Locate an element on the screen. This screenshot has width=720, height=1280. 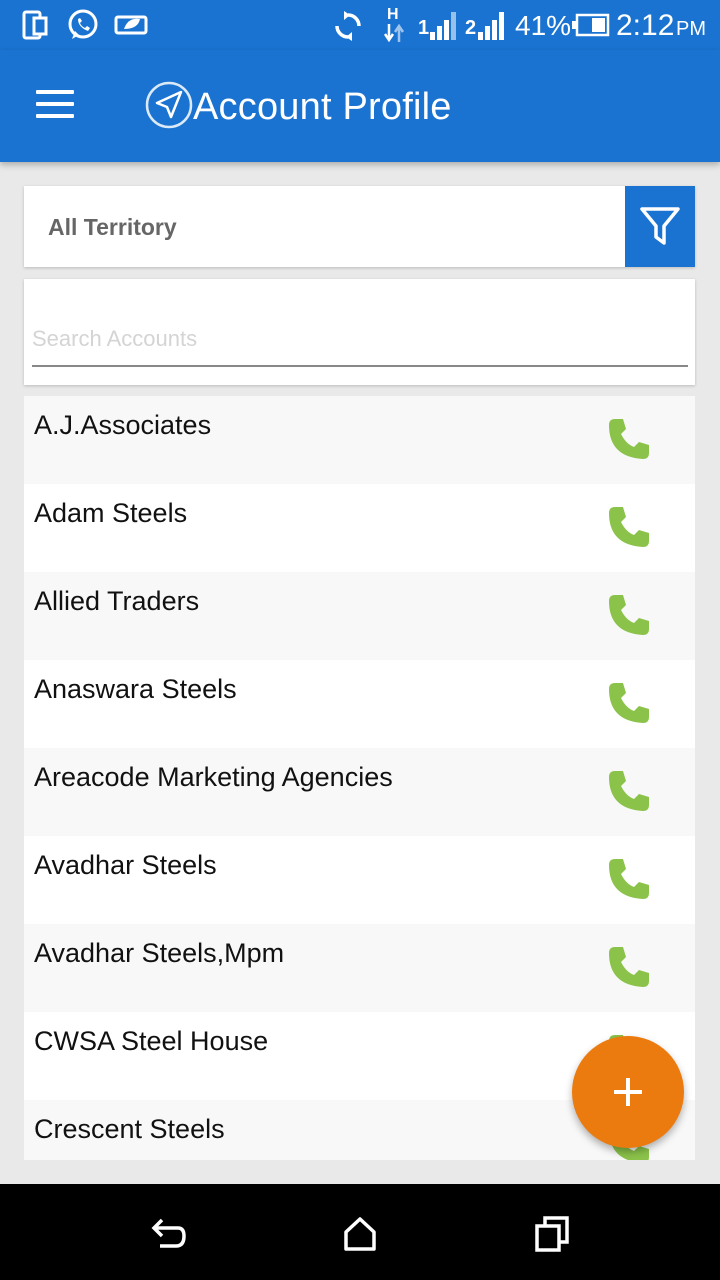
status-bar: H 1 2 41% 2:12 PM is located at coordinates (360, 25).